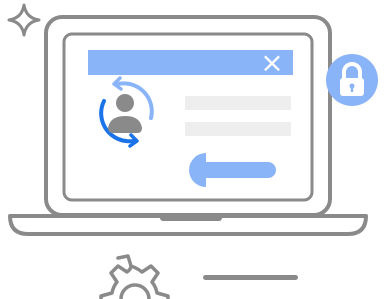  Describe the element at coordinates (271, 62) in the screenshot. I see `close-icon: ×` at that location.